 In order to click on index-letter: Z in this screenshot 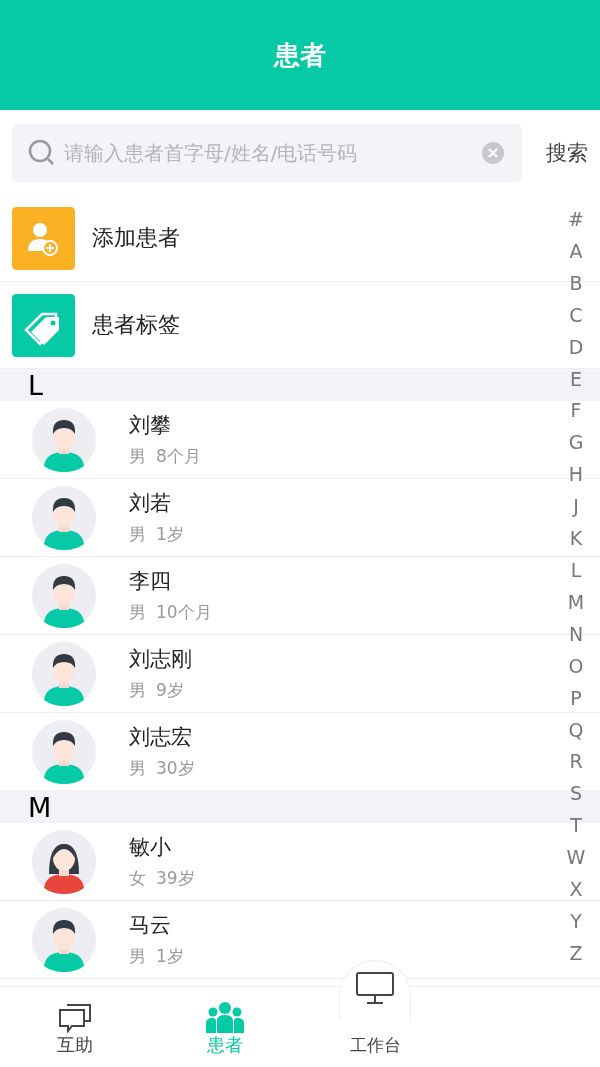, I will do `click(576, 952)`.